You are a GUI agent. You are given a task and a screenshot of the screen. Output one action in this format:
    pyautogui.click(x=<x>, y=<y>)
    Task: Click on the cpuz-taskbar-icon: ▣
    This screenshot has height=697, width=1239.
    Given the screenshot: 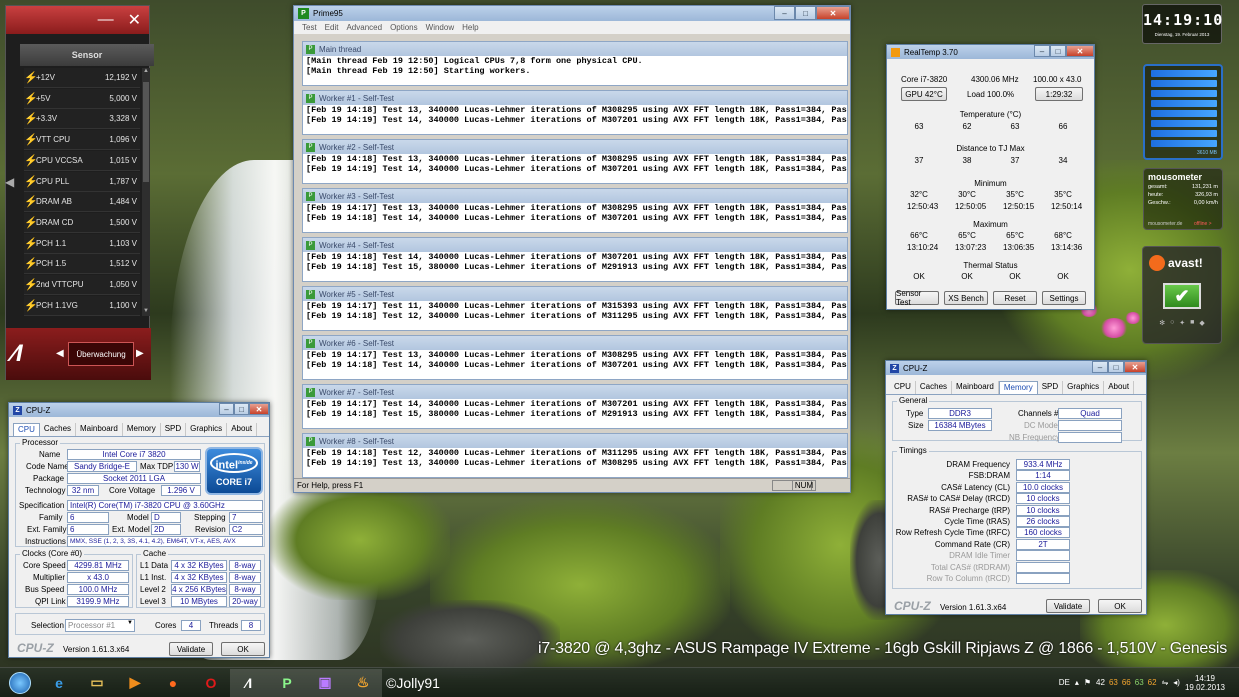 What is the action you would take?
    pyautogui.click(x=325, y=682)
    